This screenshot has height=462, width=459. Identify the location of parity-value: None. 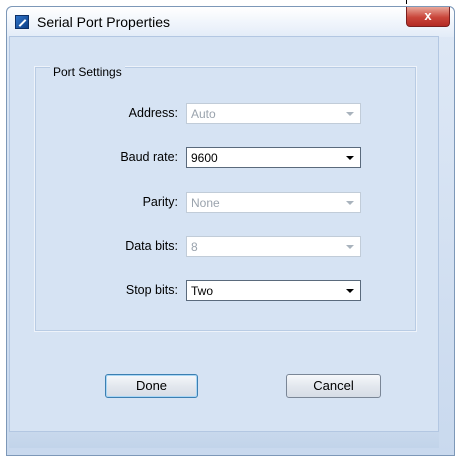
(205, 203).